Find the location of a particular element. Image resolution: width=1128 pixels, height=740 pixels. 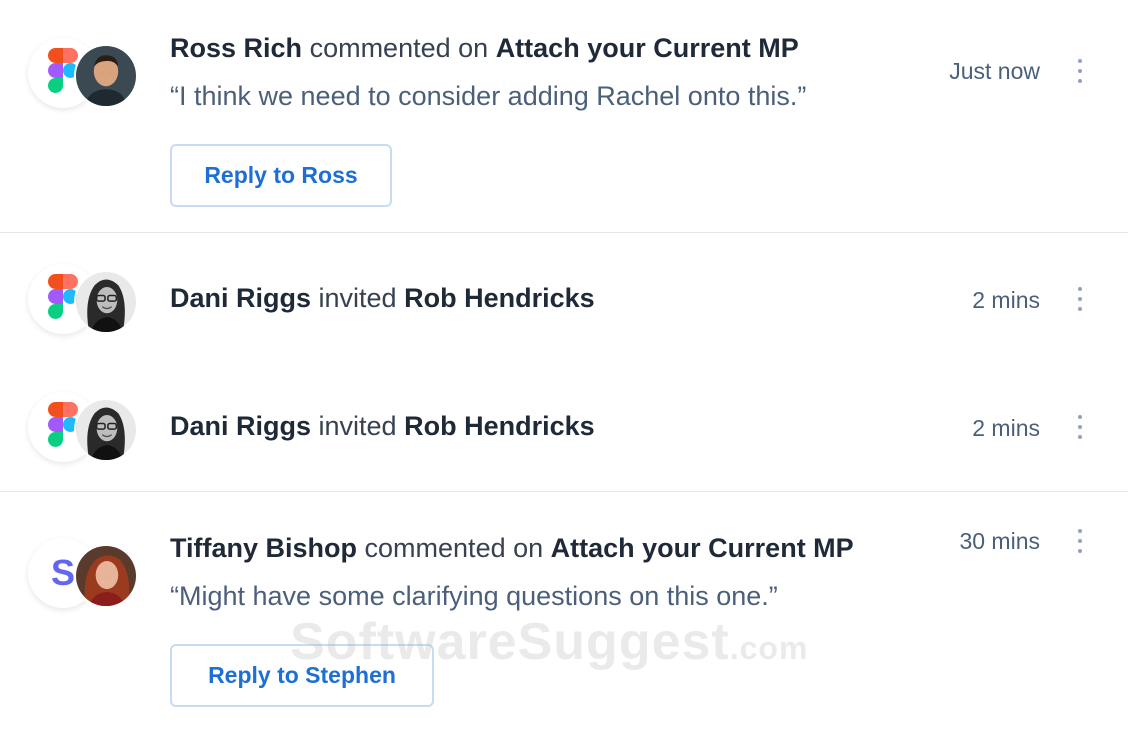

avatar-group: S is located at coordinates (84, 573).